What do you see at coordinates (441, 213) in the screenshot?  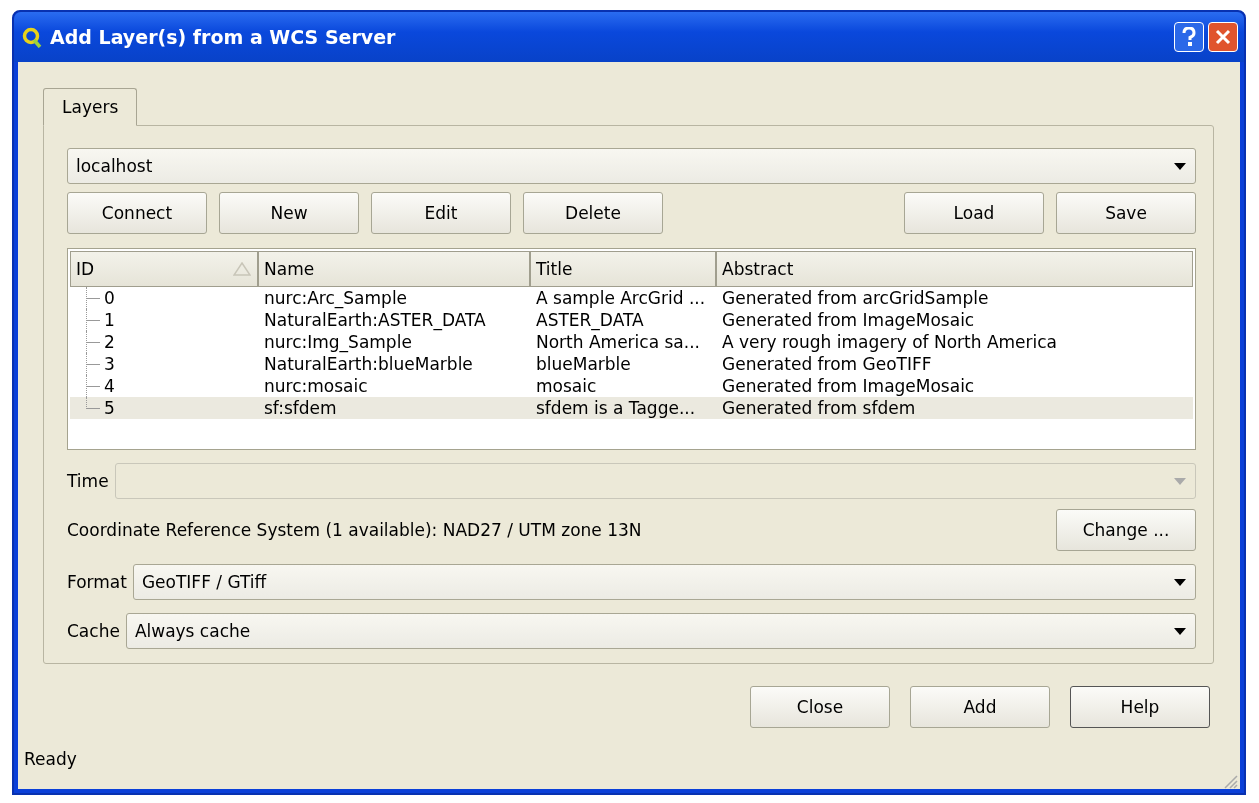 I see `server-button: Edit` at bounding box center [441, 213].